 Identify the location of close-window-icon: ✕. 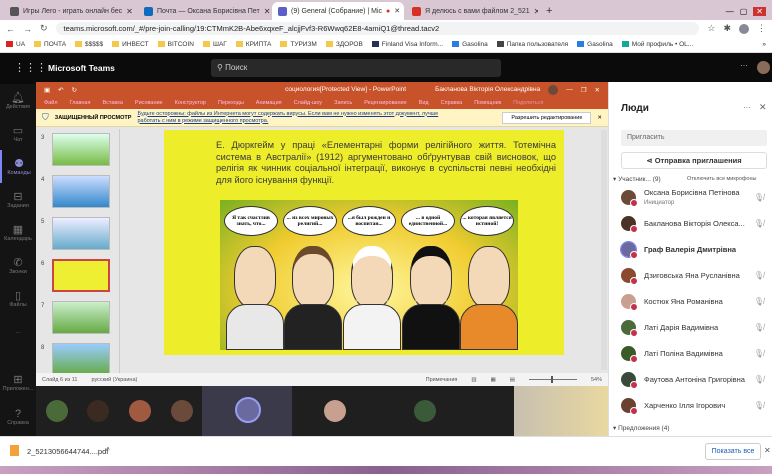
(759, 11).